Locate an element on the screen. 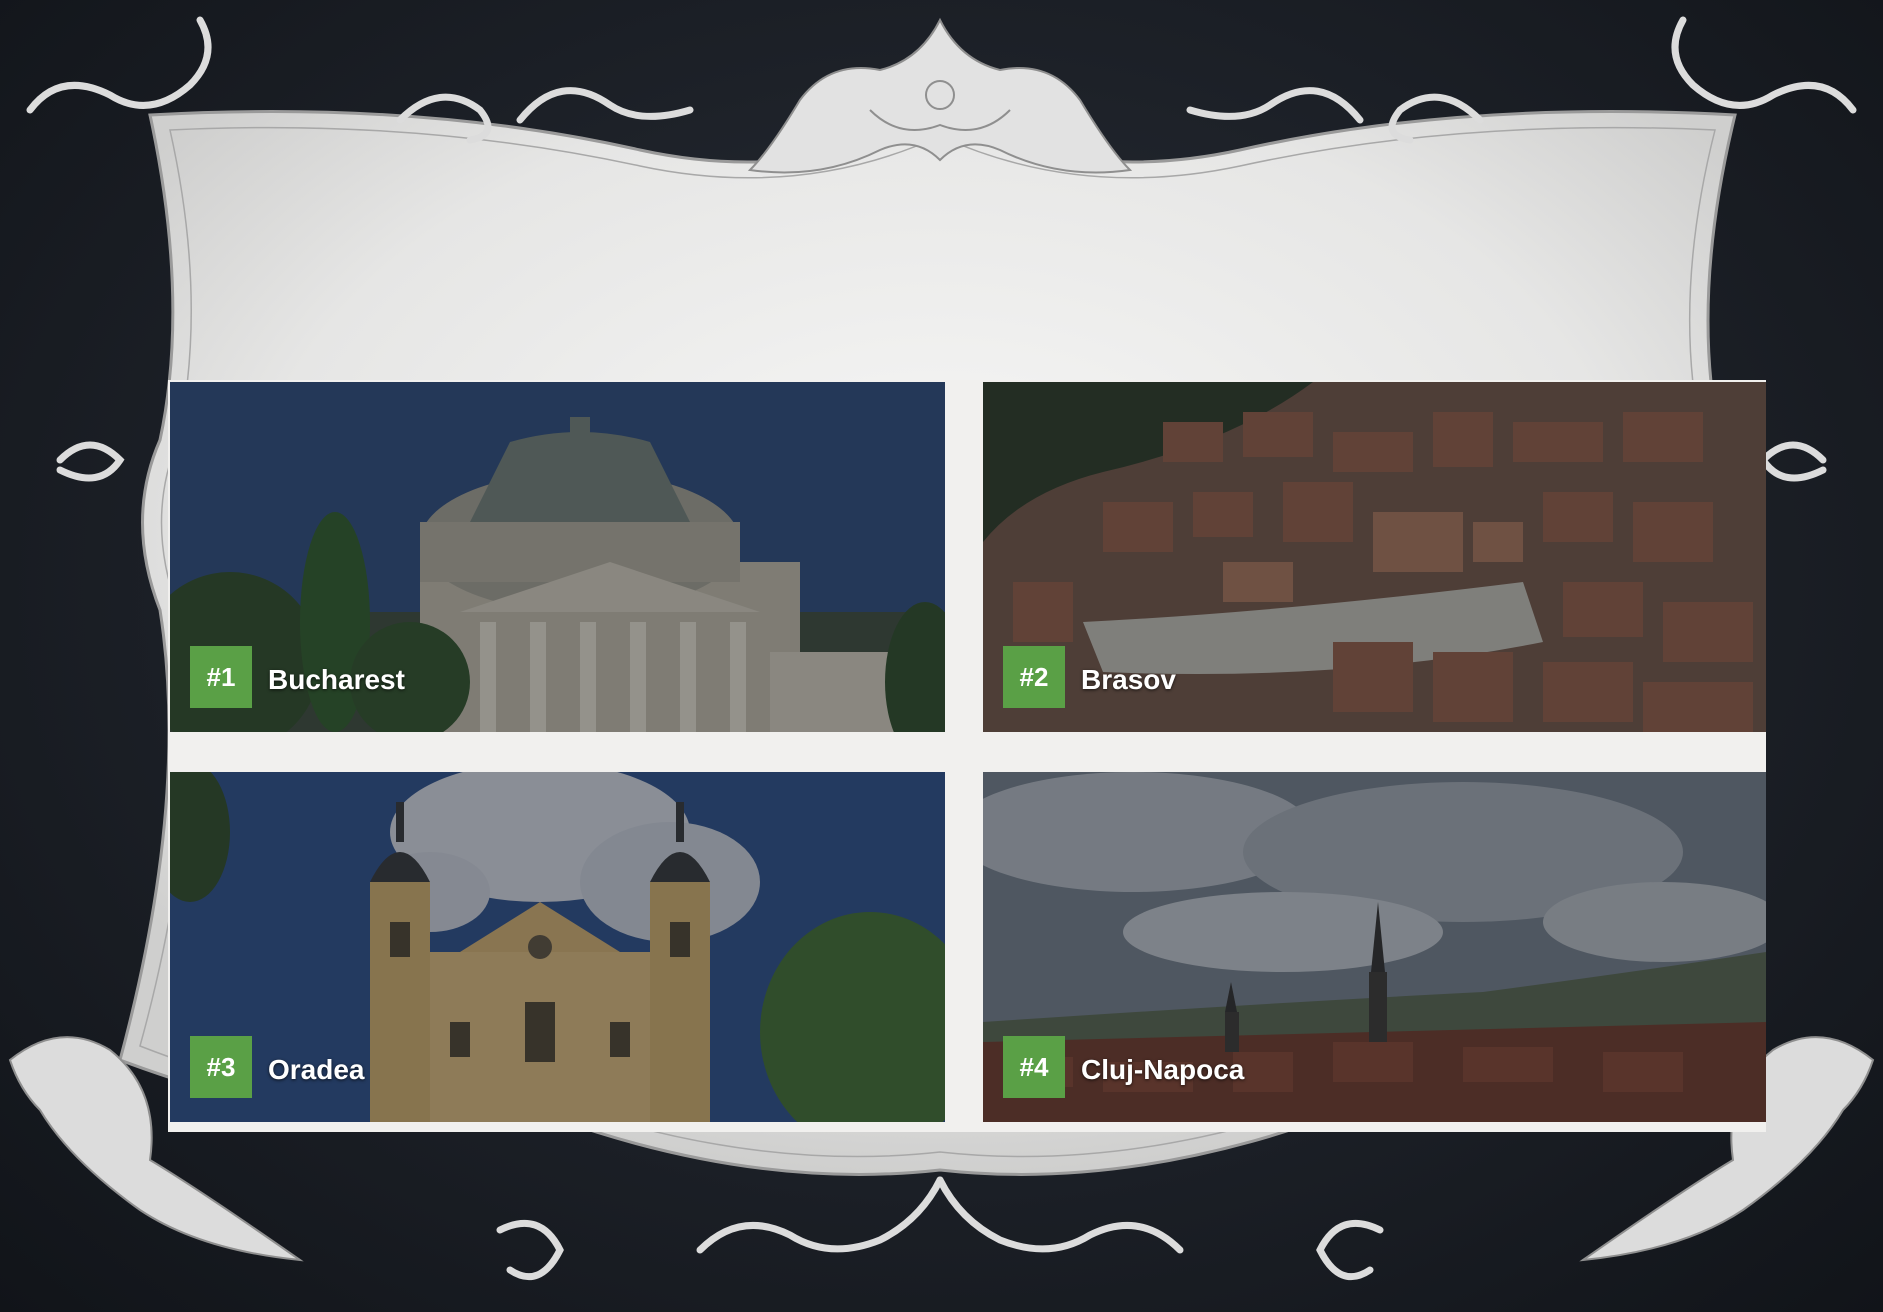 The height and width of the screenshot is (1312, 1883). crest-ornament-icon is located at coordinates (940, 95).